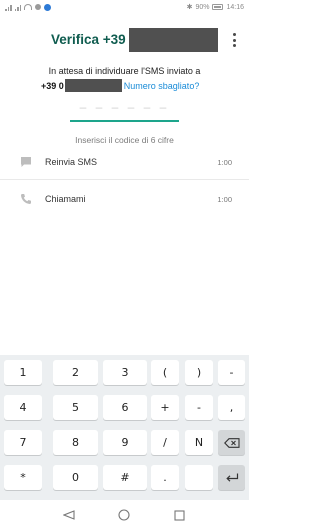 The width and height of the screenshot is (320, 530). I want to click on key-6: 6, so click(125, 407).